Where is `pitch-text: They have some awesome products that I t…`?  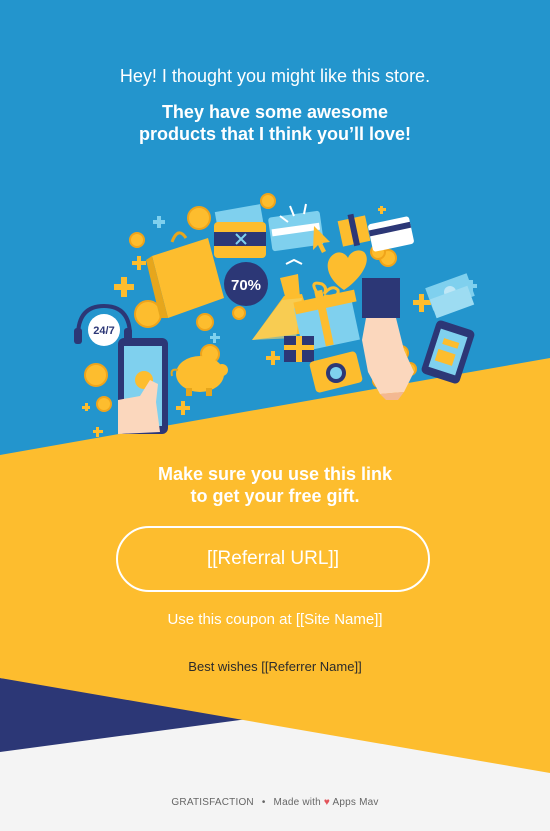
pitch-text: They have some awesome products that I t… is located at coordinates (275, 123).